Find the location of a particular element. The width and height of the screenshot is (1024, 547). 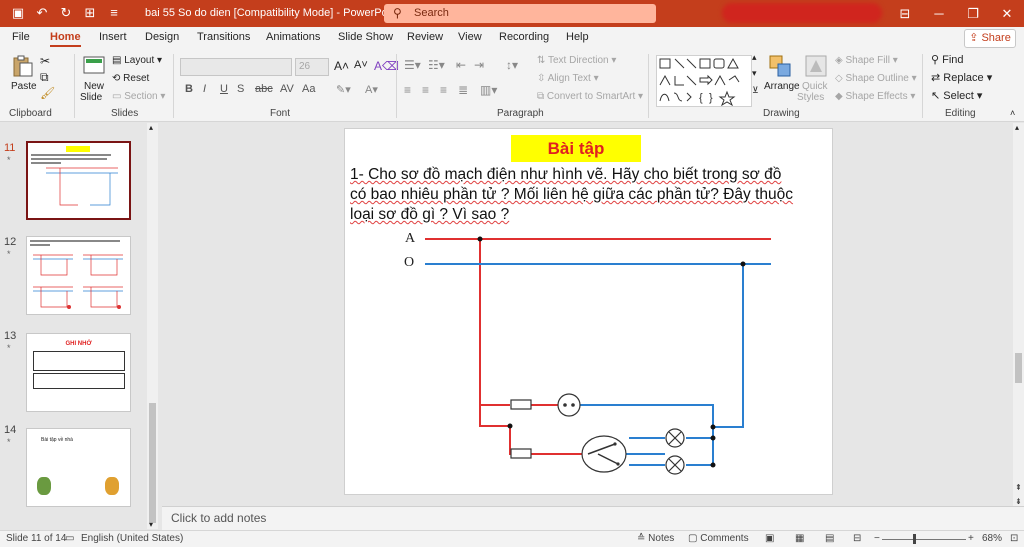

tab-review: Review is located at coordinates (425, 37).